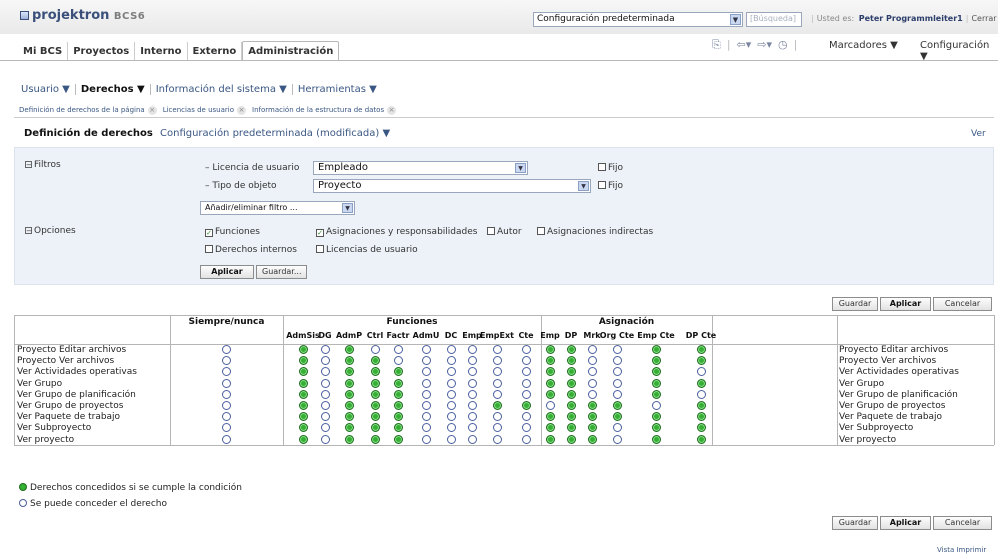 This screenshot has height=560, width=998. What do you see at coordinates (962, 304) in the screenshot?
I see `cancel-button-top: Cancelar` at bounding box center [962, 304].